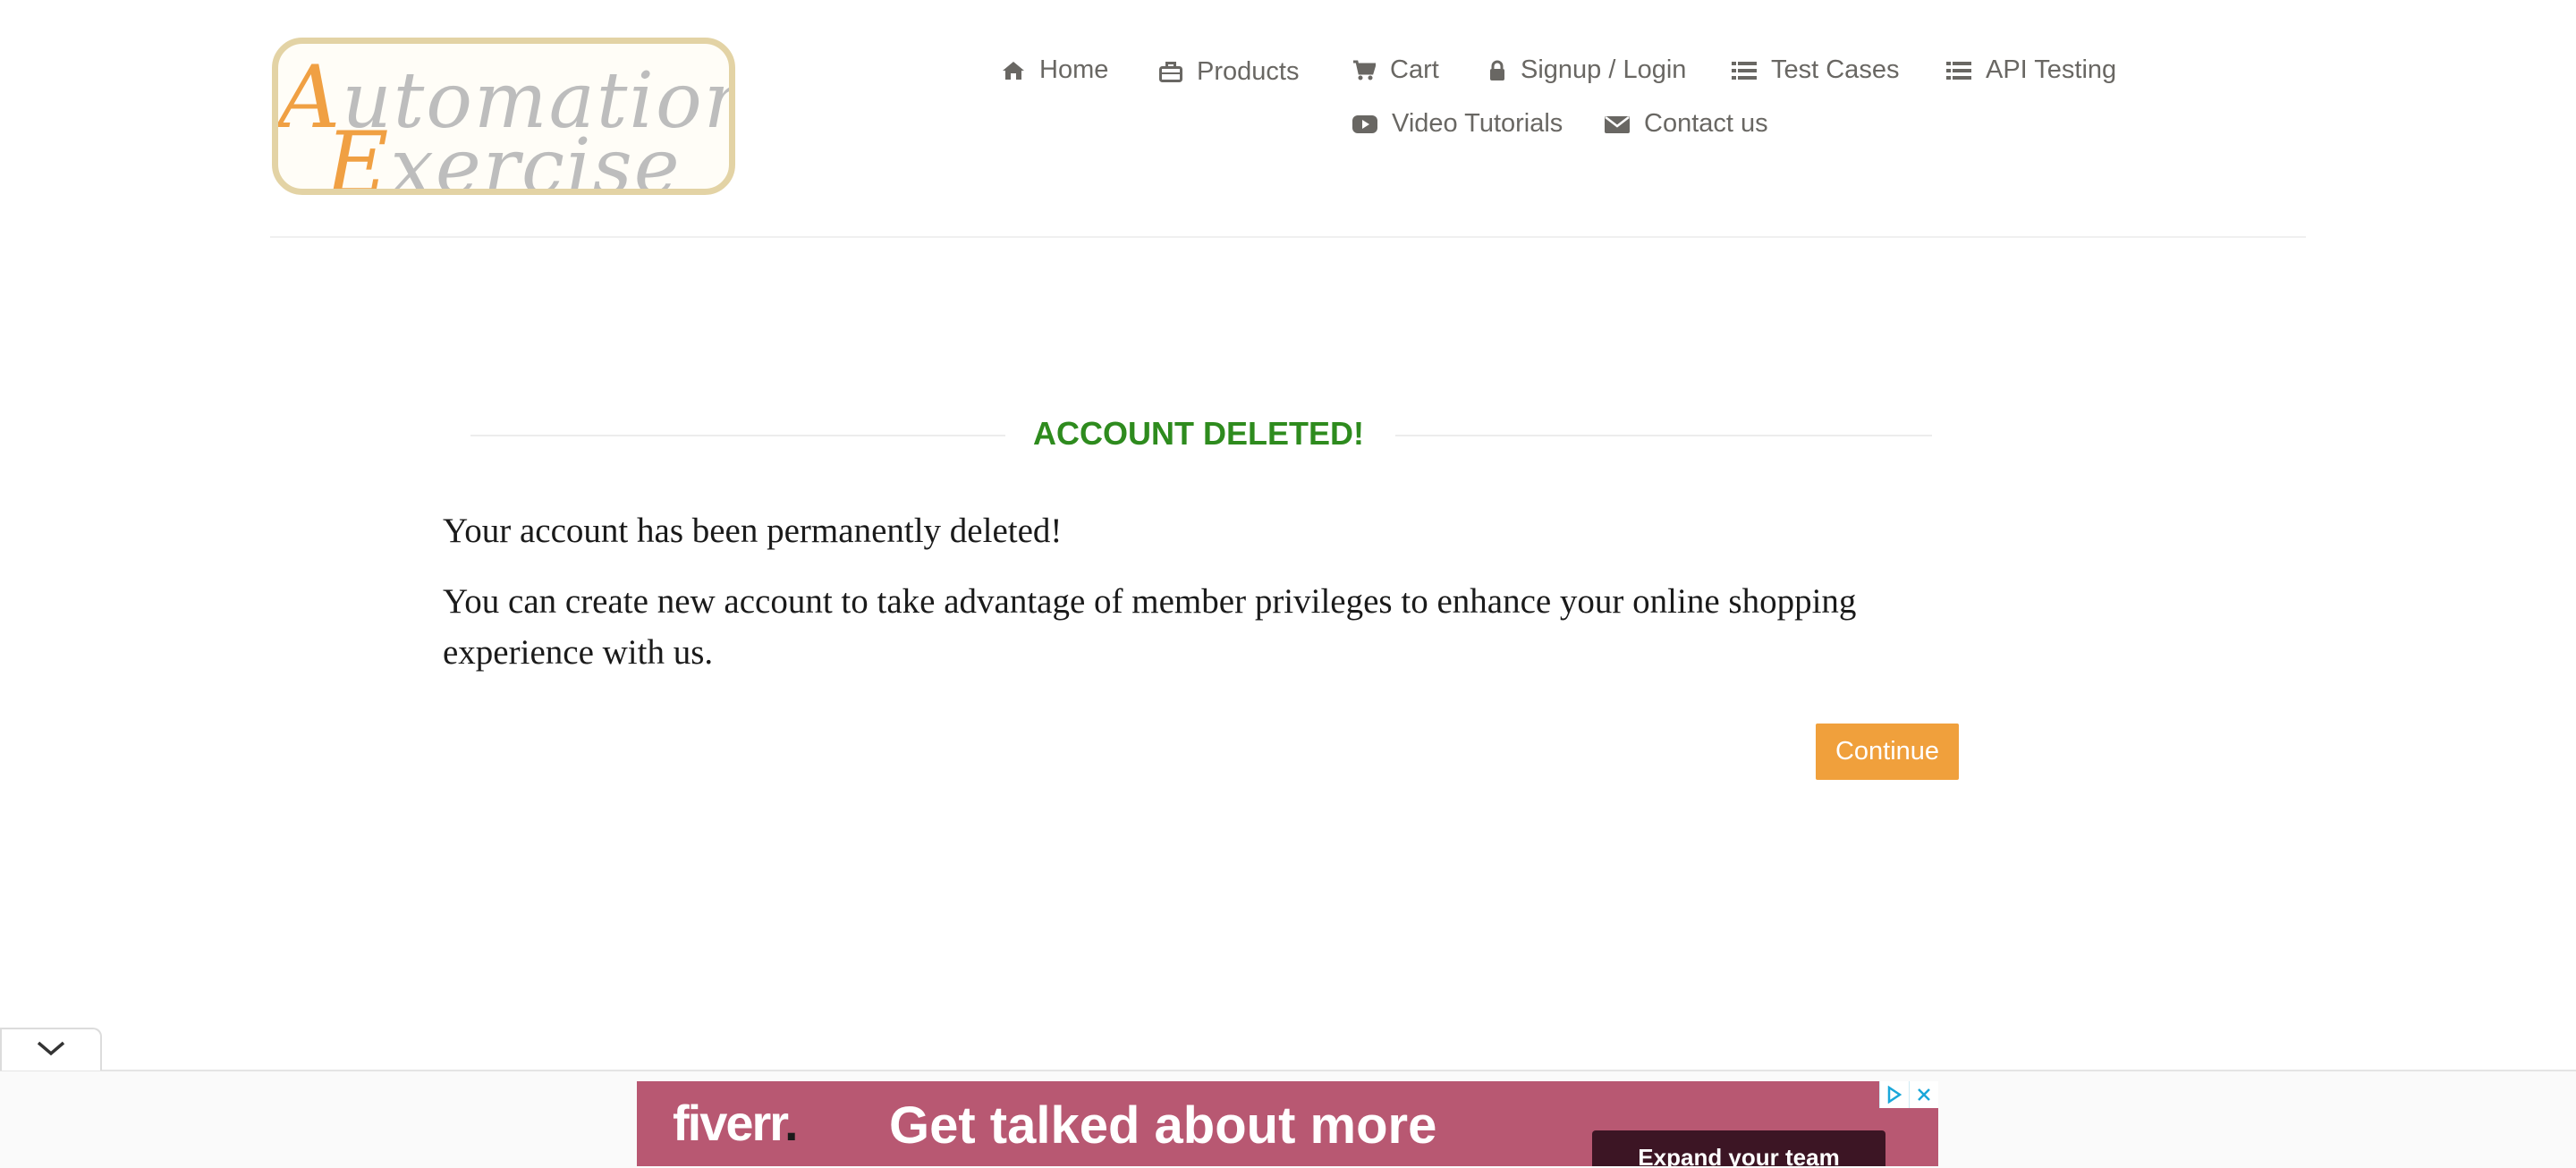  I want to click on site-logo: Automation Exercise, so click(503, 116).